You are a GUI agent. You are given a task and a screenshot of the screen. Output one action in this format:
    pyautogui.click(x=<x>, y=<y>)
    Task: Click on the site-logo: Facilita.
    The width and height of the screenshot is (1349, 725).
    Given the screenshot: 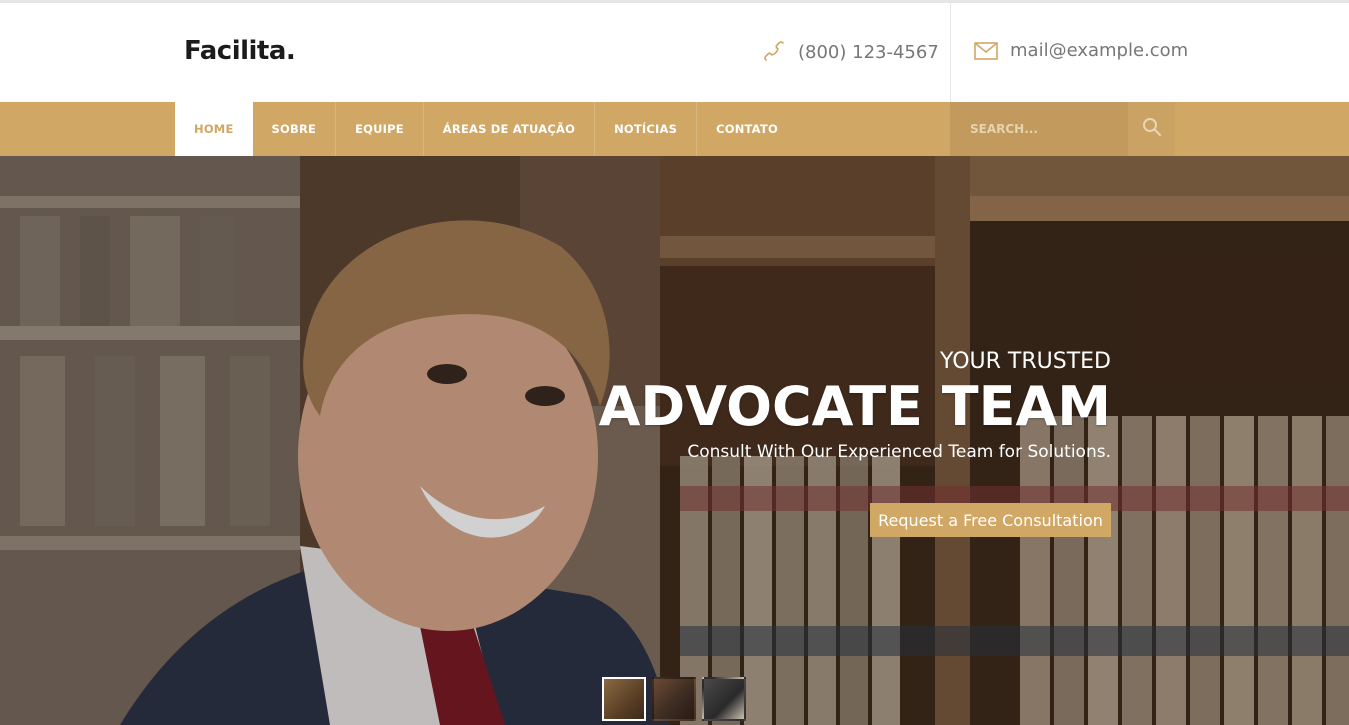 What is the action you would take?
    pyautogui.click(x=240, y=51)
    